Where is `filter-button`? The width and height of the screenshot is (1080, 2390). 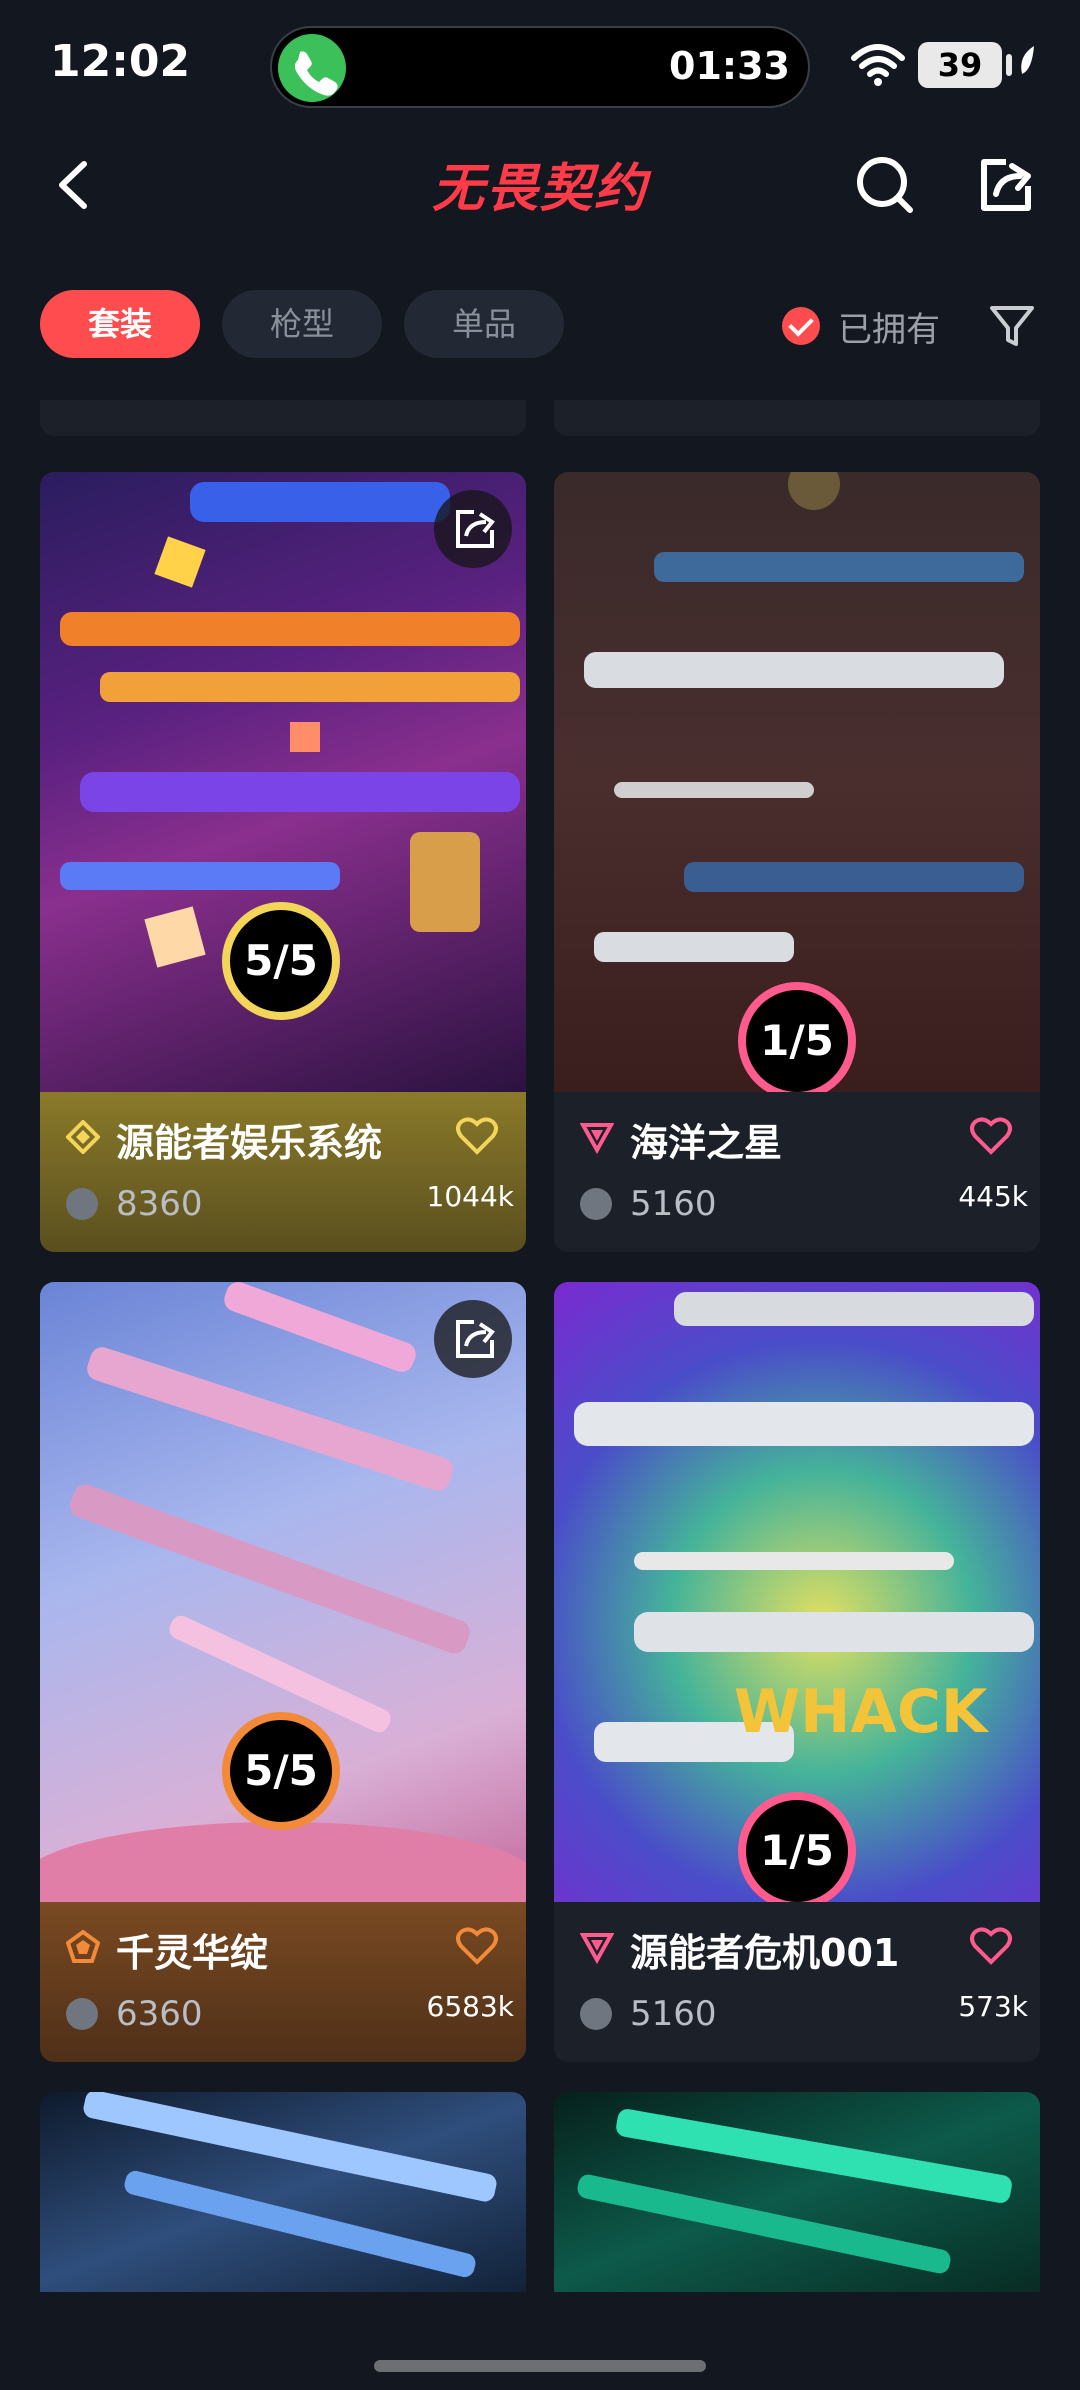 filter-button is located at coordinates (1012, 326).